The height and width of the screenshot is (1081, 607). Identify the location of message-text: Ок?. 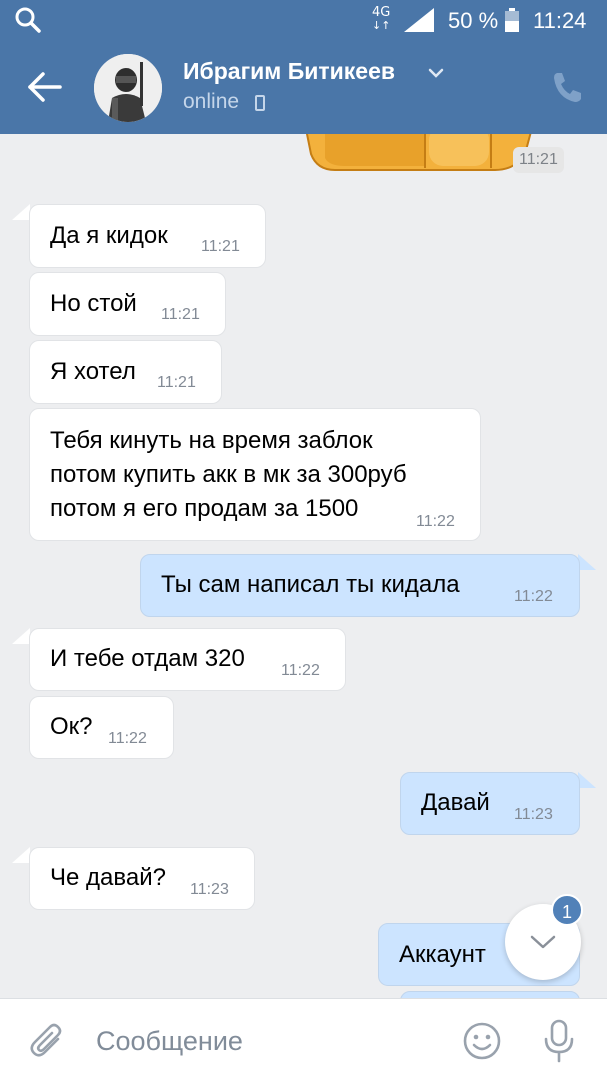
(71, 726).